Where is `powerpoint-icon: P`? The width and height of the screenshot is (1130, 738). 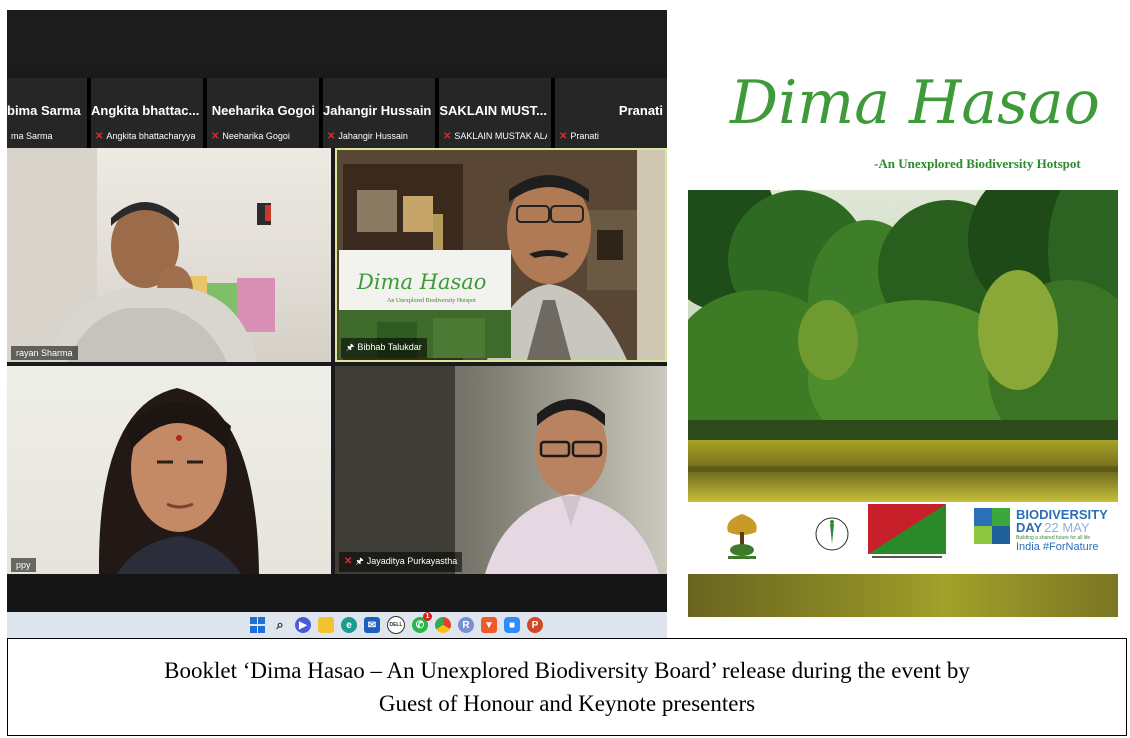 powerpoint-icon: P is located at coordinates (535, 625).